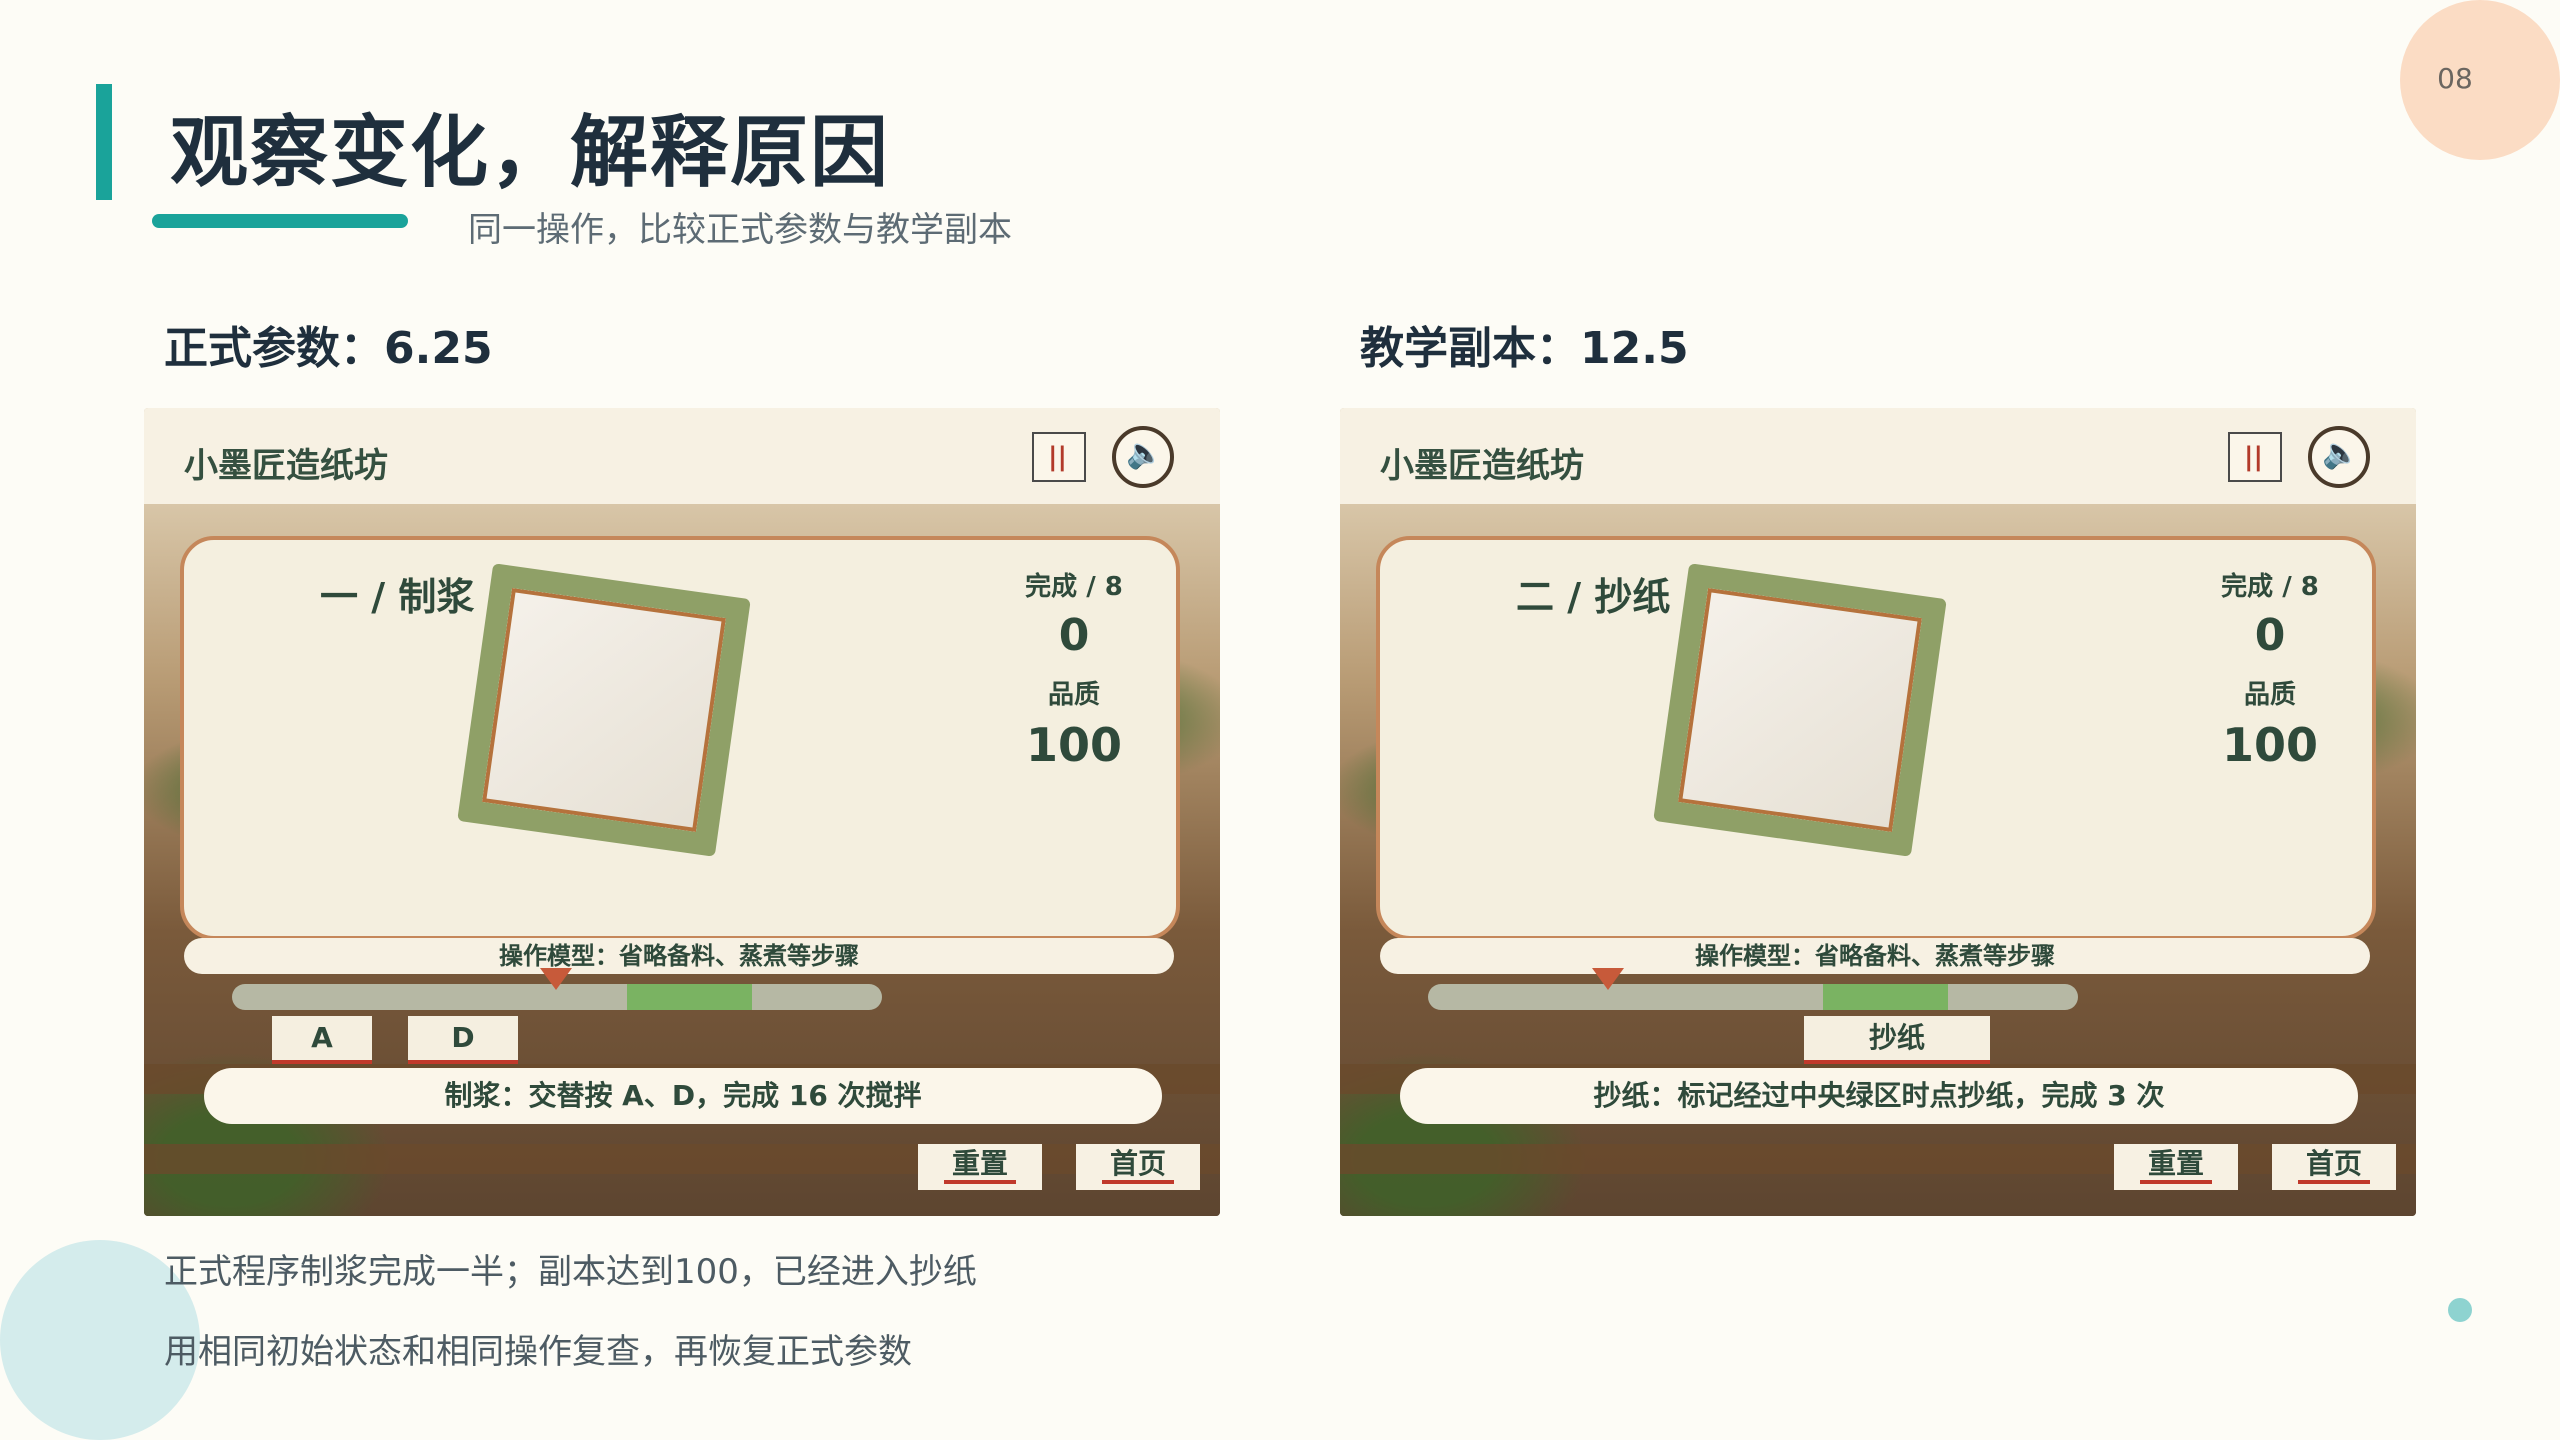 The height and width of the screenshot is (1440, 2560). What do you see at coordinates (570, 1272) in the screenshot?
I see `observation-note-1: 正式程序制浆完成一半；副本达到100，已经进入抄纸` at bounding box center [570, 1272].